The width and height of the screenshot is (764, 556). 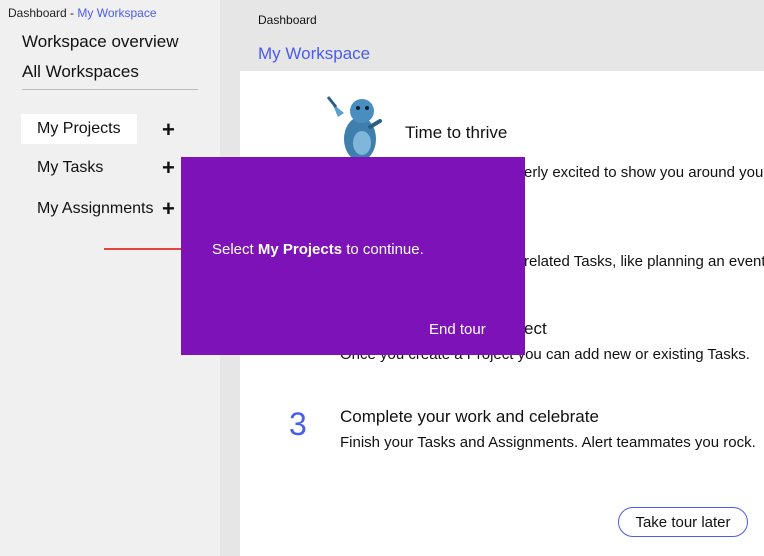 I want to click on take-tour-later-button: Take tour later, so click(x=683, y=522).